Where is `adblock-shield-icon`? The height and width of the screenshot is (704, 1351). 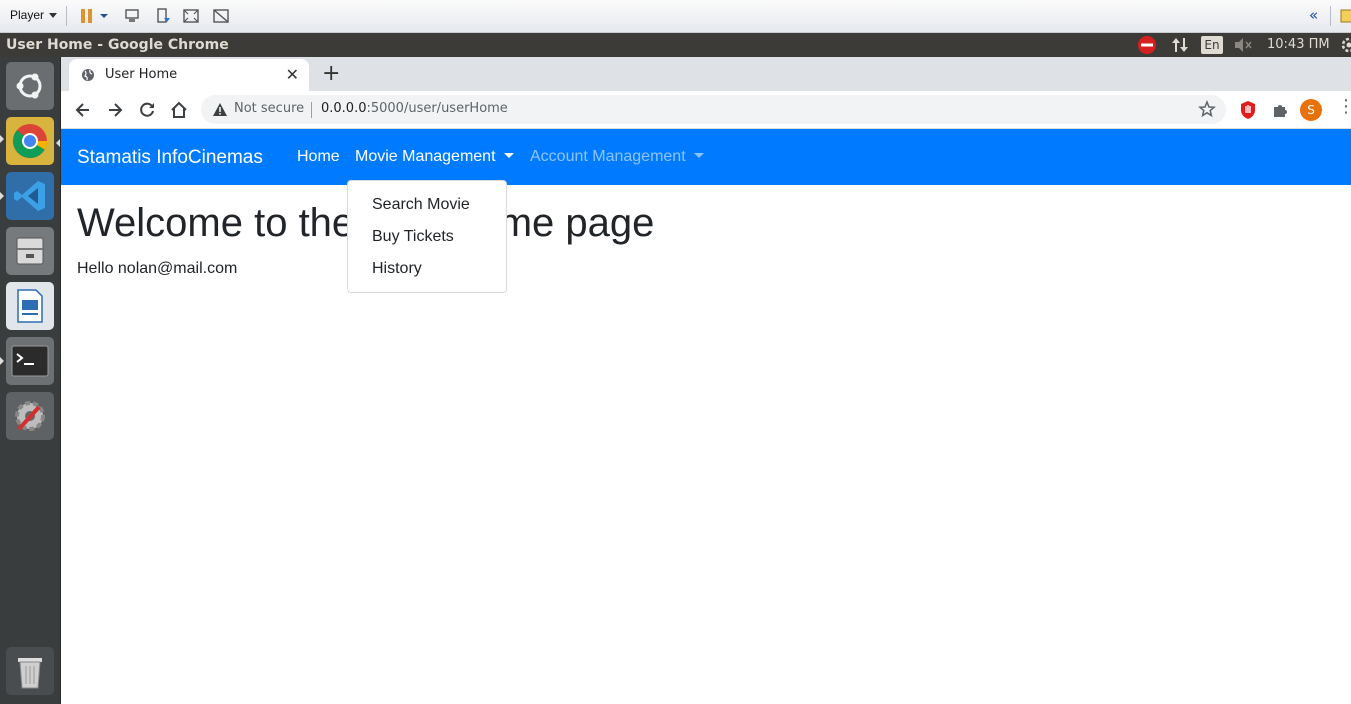
adblock-shield-icon is located at coordinates (1248, 110).